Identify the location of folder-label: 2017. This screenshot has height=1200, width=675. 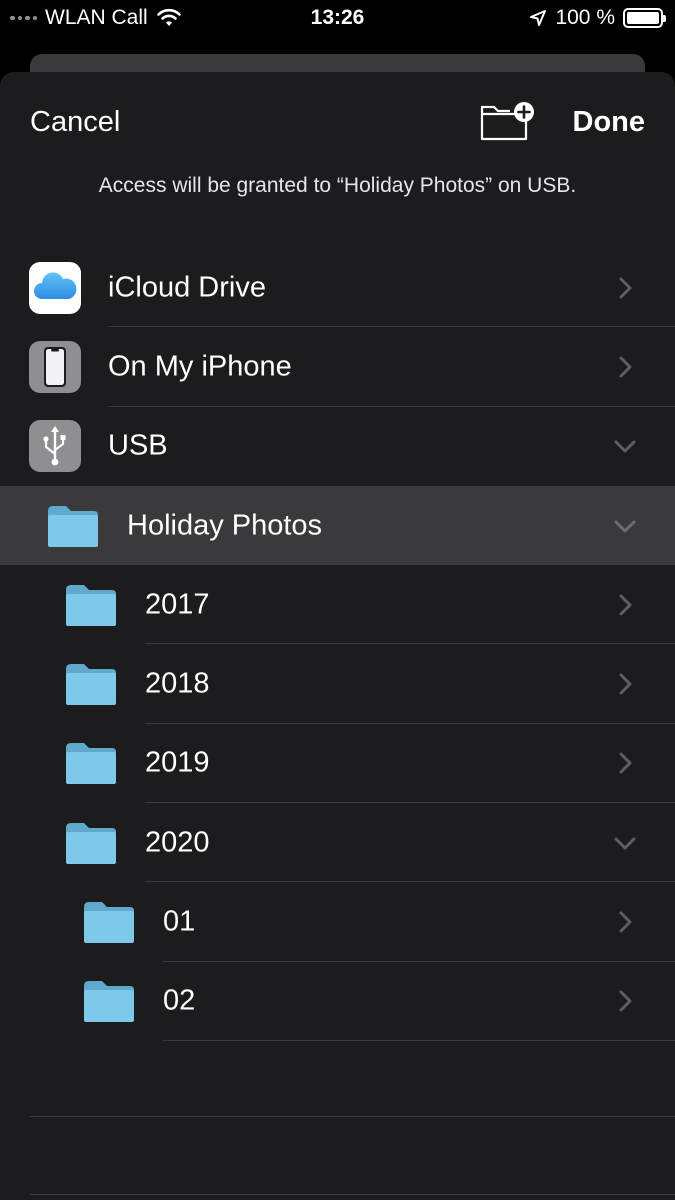
(177, 604).